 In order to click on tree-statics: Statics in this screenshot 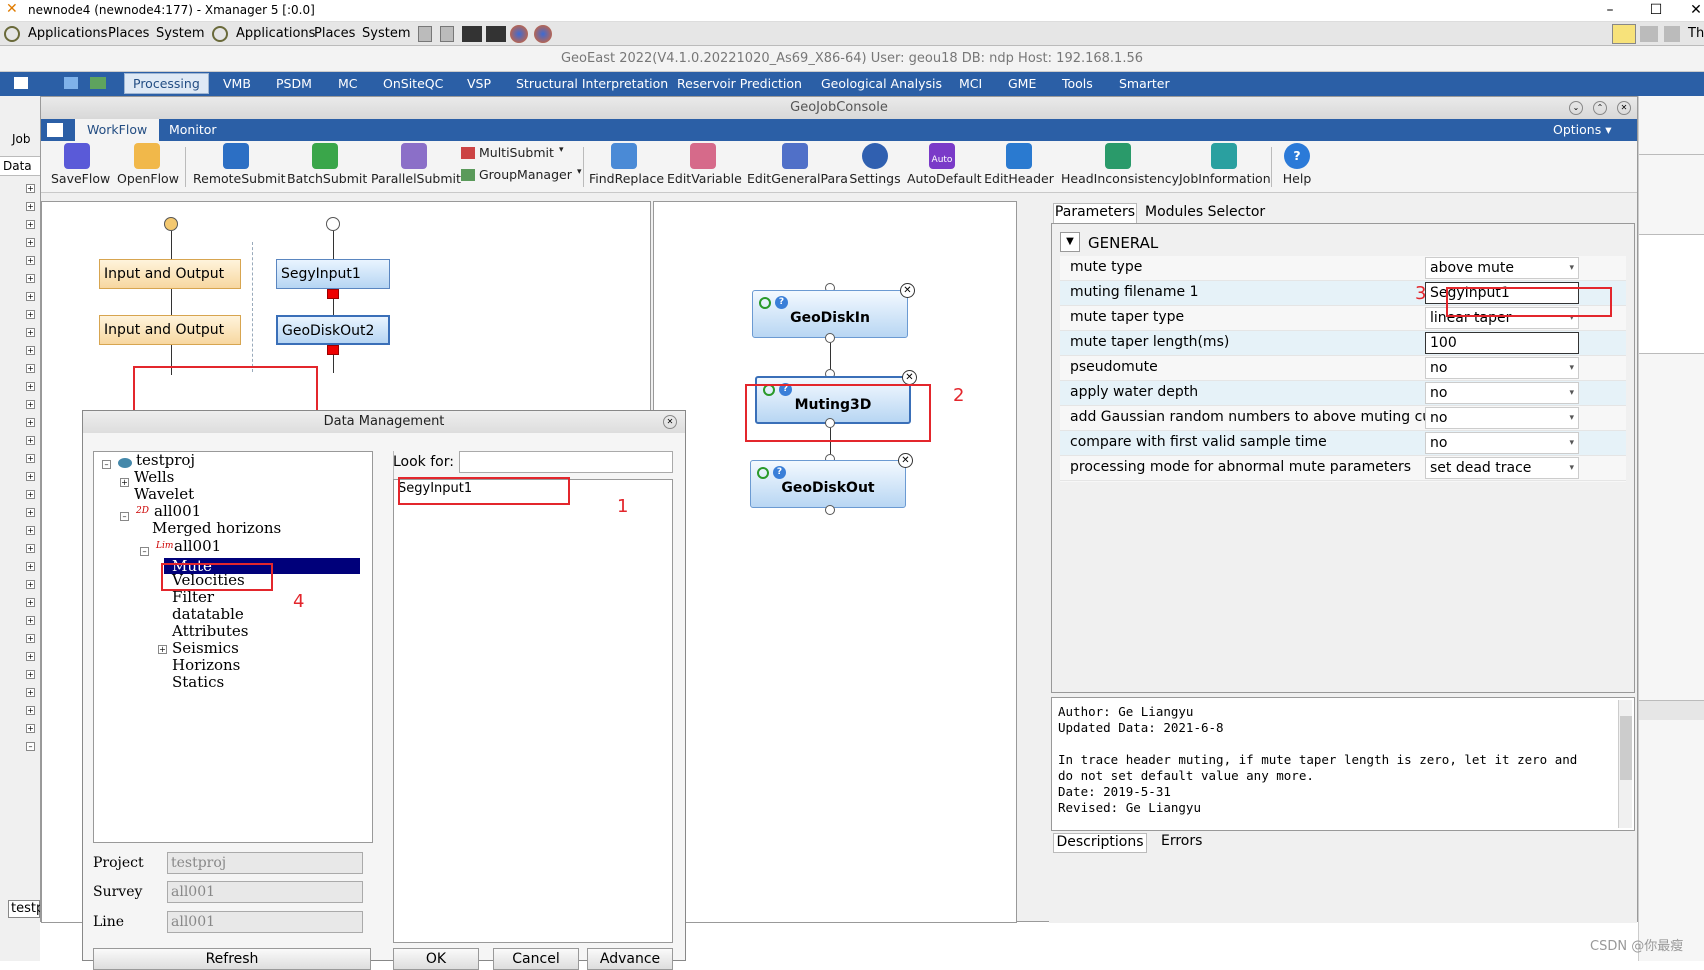, I will do `click(198, 682)`.